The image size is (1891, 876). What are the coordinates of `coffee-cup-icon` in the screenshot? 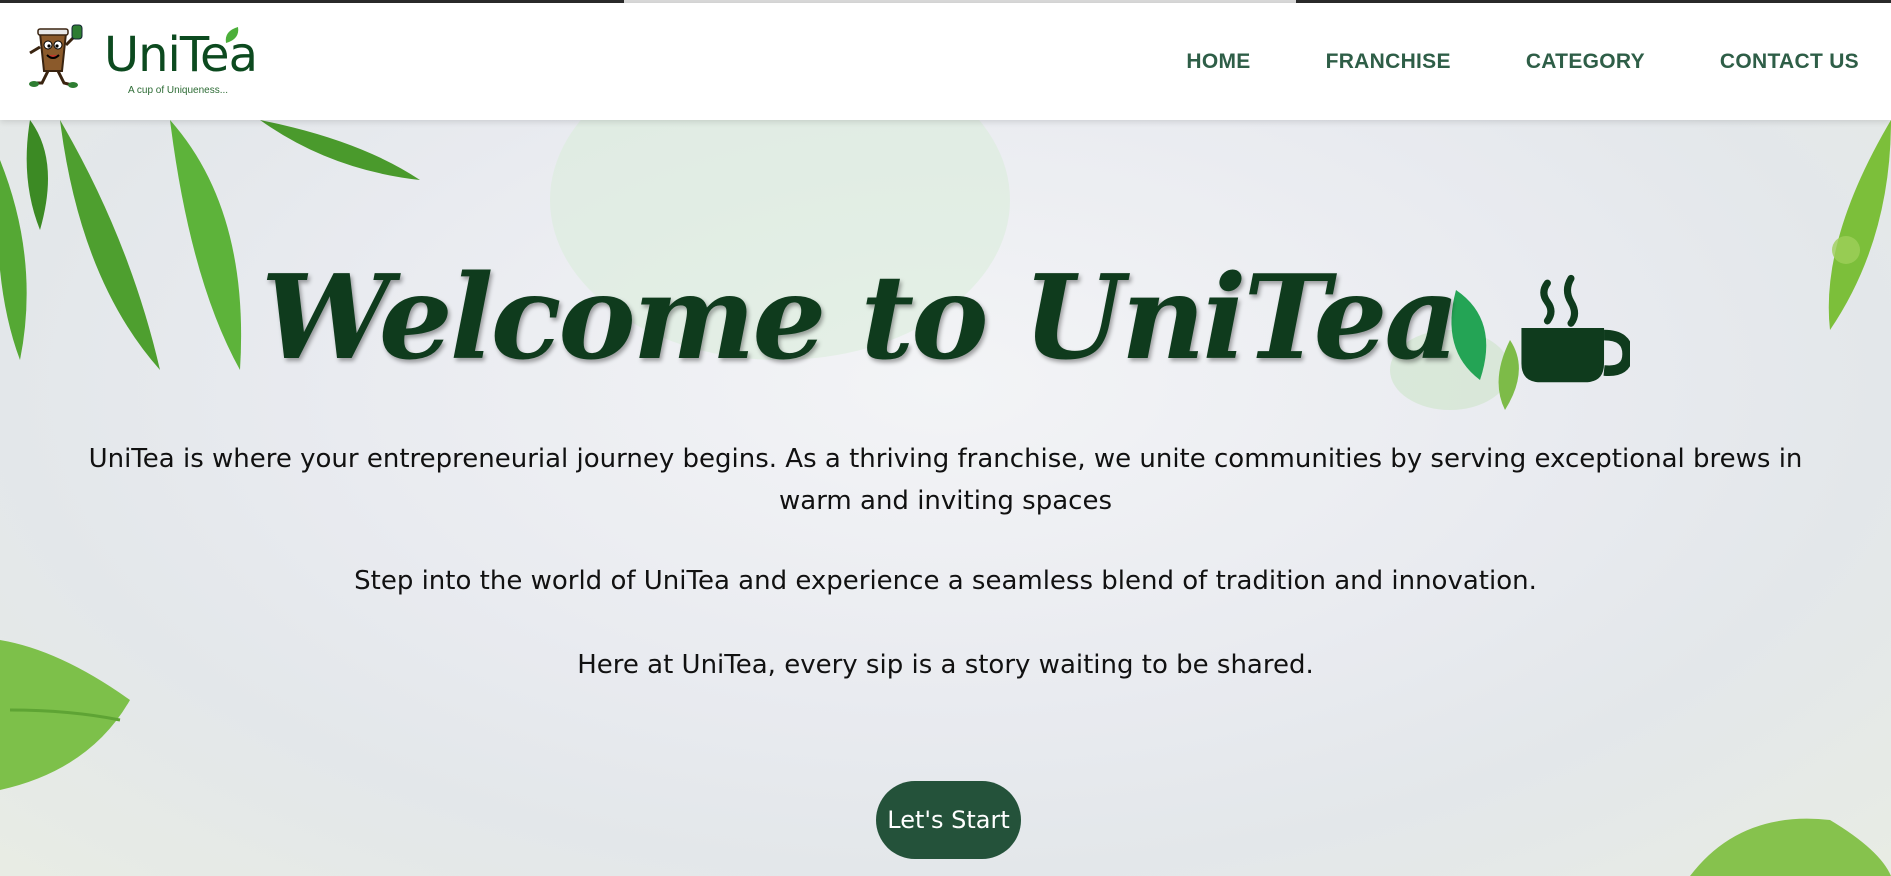 It's located at (1575, 328).